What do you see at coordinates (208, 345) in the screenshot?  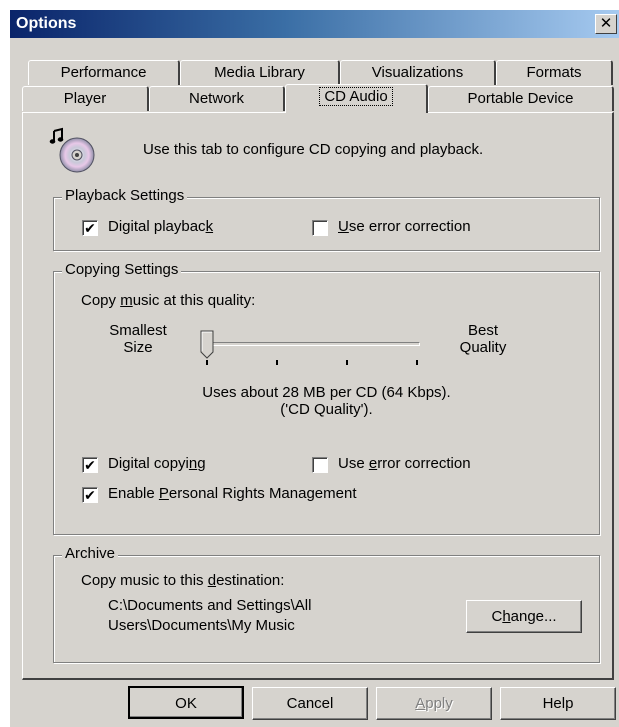 I see `slider-thumb` at bounding box center [208, 345].